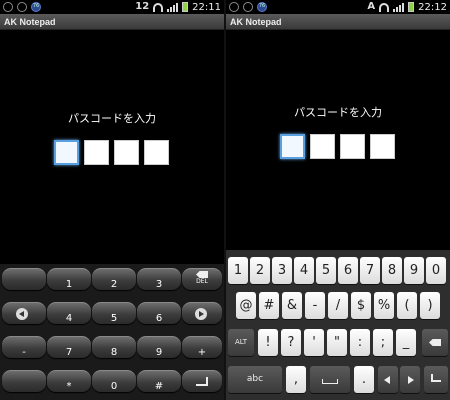  Describe the element at coordinates (173, 7) in the screenshot. I see `signal-icon` at that location.